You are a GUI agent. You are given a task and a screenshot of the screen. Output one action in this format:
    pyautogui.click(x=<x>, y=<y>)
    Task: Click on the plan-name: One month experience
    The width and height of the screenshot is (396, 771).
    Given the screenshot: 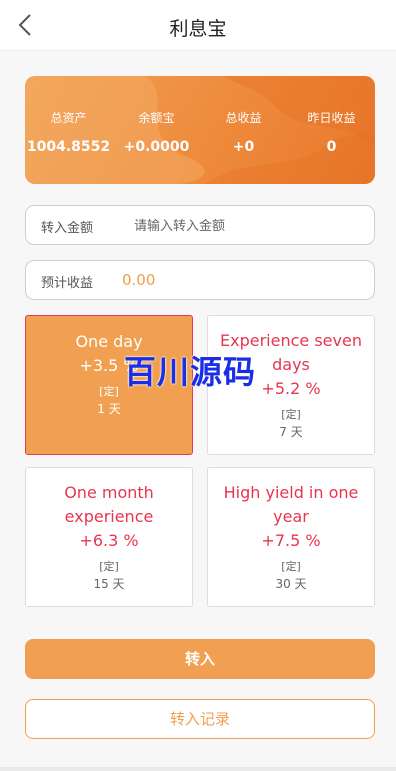 What is the action you would take?
    pyautogui.click(x=109, y=504)
    